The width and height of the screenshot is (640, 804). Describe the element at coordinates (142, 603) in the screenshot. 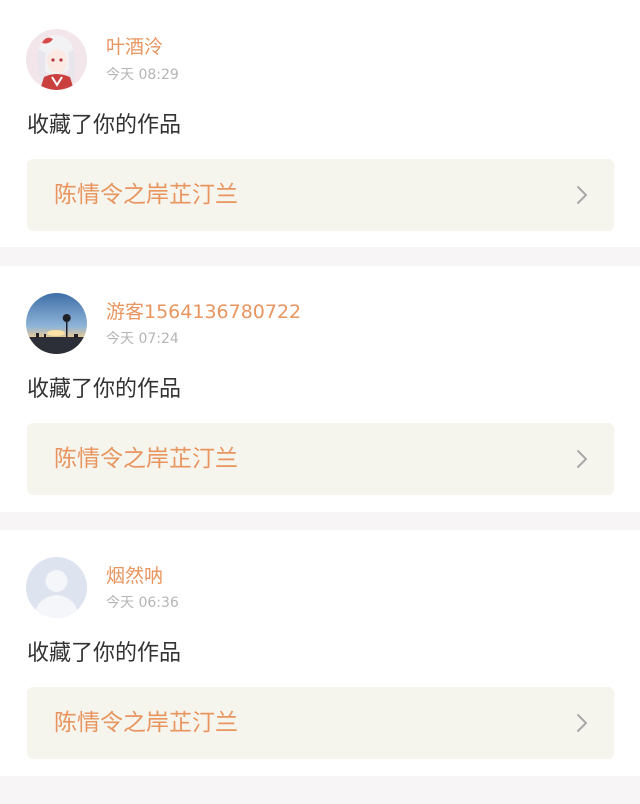

I see `timestamp: 今天 06:36` at that location.